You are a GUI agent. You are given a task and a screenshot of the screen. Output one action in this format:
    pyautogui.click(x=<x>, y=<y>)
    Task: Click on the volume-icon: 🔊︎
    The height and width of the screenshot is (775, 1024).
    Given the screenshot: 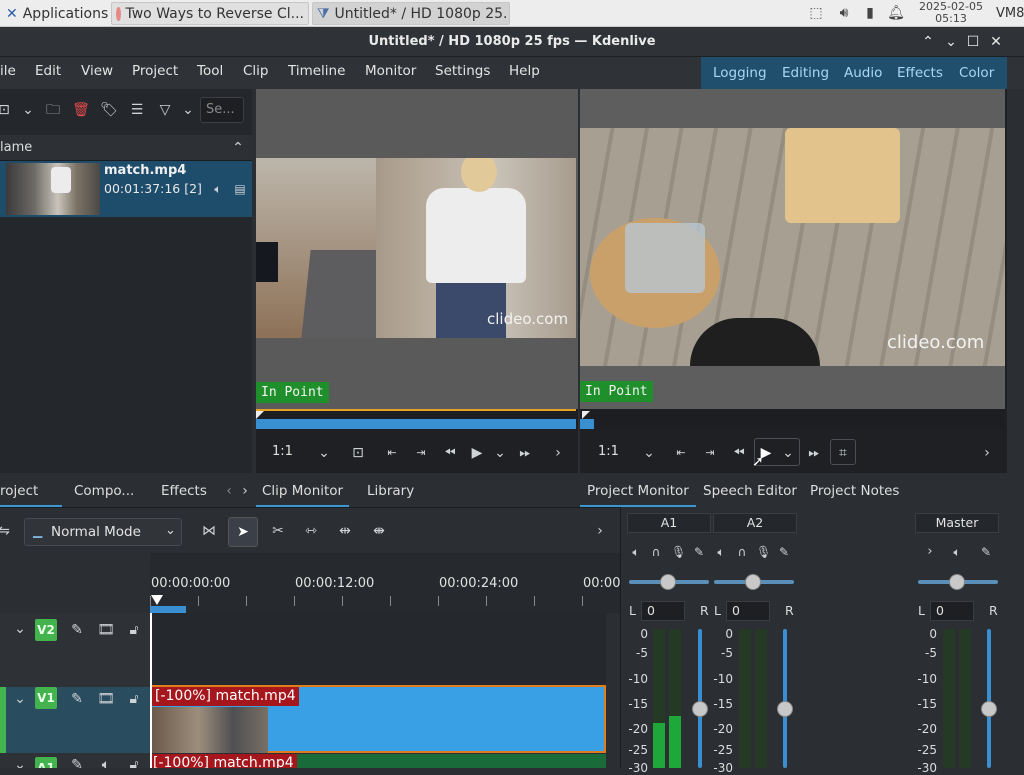 What is the action you would take?
    pyautogui.click(x=844, y=13)
    